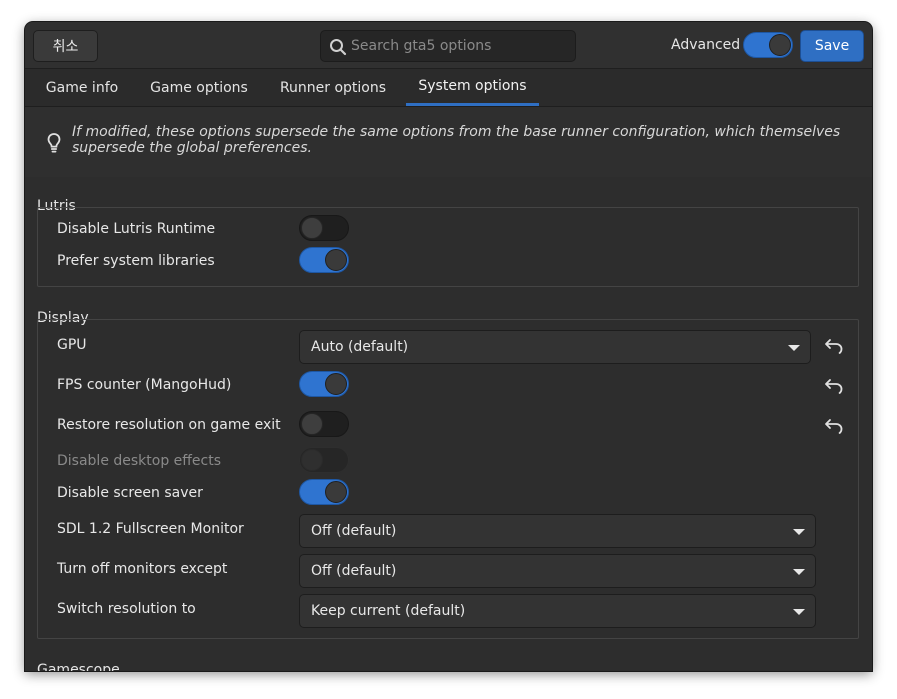 The height and width of the screenshot is (699, 897). Describe the element at coordinates (324, 492) in the screenshot. I see `disable-screen-saver-toggle` at that location.